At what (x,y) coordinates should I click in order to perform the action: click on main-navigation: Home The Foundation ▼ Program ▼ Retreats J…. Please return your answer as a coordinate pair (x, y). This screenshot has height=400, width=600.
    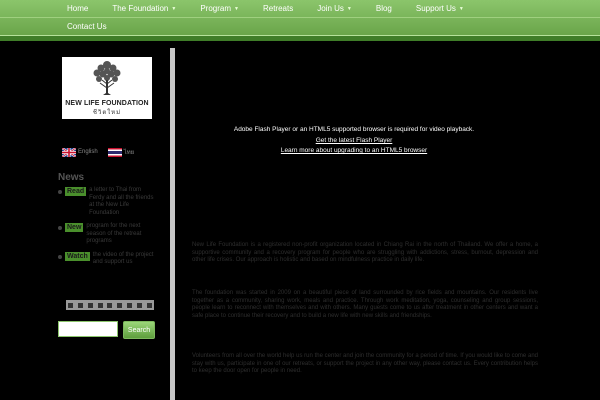
    Looking at the image, I should click on (300, 17).